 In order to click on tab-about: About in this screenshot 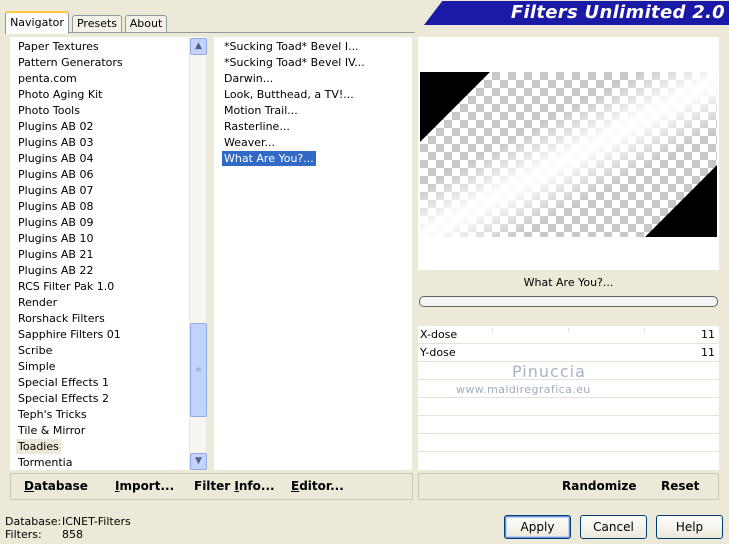, I will do `click(146, 24)`.